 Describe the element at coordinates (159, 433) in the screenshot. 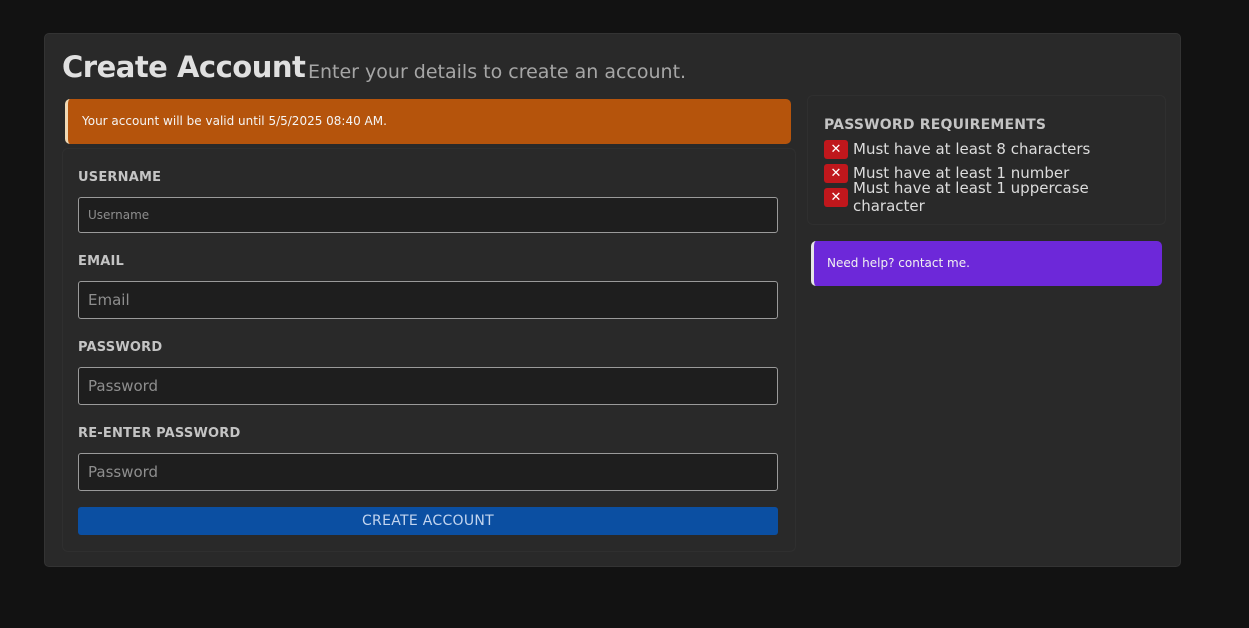

I see `reenter-password-label: RE-ENTER PASSWORD` at that location.